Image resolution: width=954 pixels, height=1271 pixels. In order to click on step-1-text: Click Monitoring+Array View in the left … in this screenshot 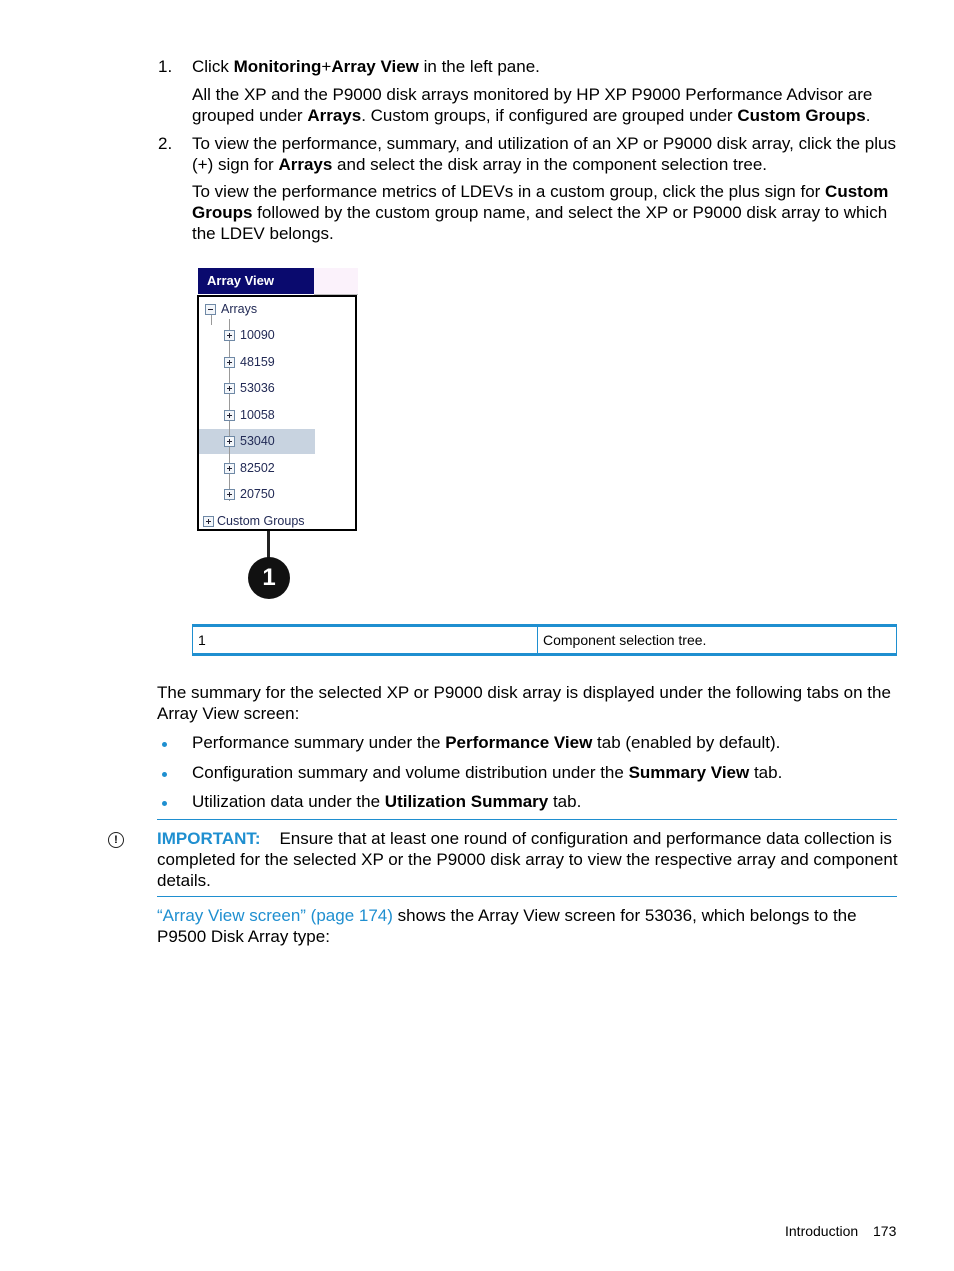, I will do `click(547, 66)`.